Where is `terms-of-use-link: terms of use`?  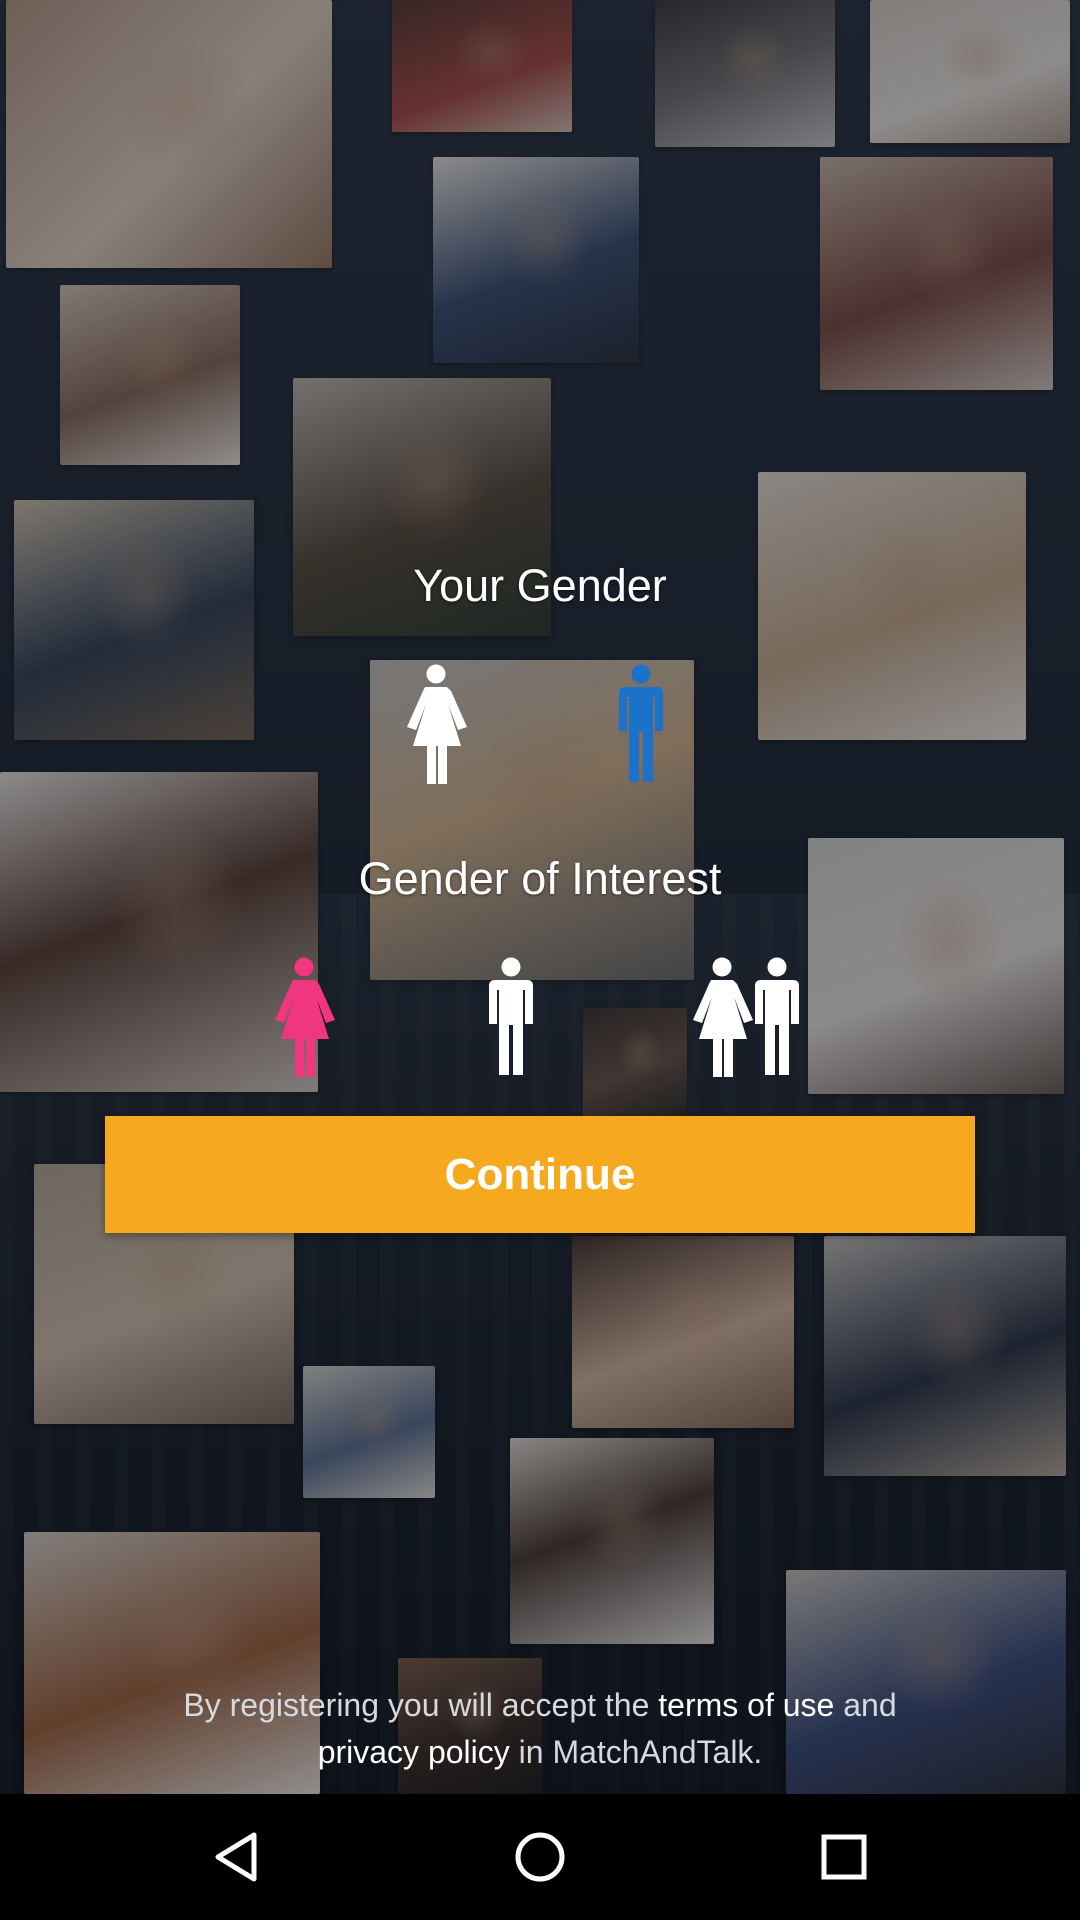 terms-of-use-link: terms of use is located at coordinates (746, 1705).